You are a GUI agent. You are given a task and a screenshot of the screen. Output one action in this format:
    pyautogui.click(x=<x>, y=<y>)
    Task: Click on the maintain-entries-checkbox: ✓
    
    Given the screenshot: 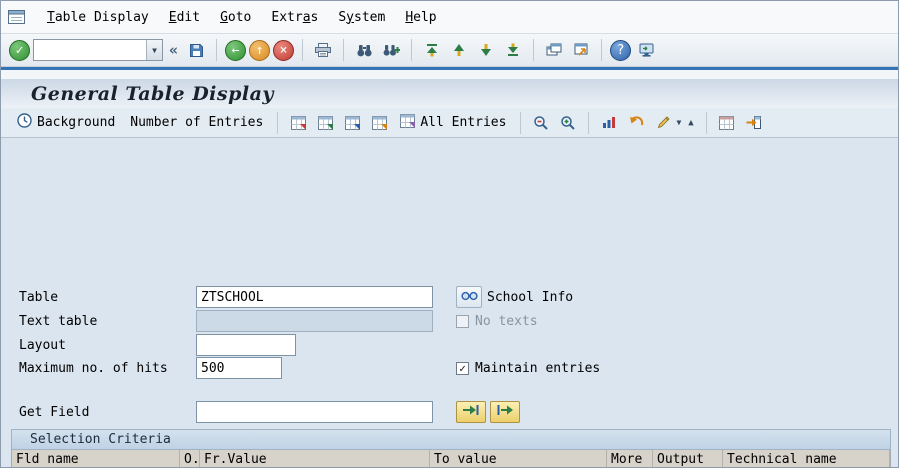 What is the action you would take?
    pyautogui.click(x=462, y=368)
    